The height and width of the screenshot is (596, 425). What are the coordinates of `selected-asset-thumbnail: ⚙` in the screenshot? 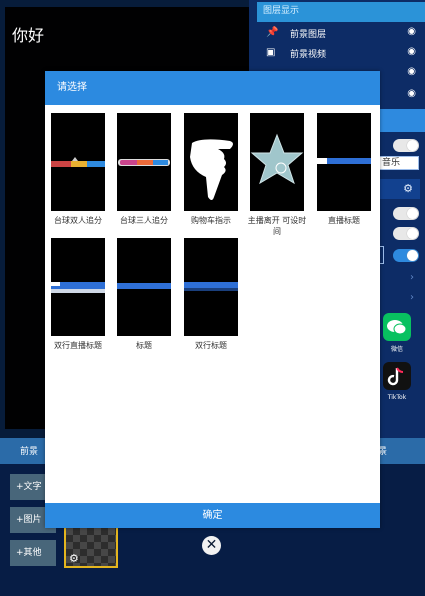 It's located at (91, 547).